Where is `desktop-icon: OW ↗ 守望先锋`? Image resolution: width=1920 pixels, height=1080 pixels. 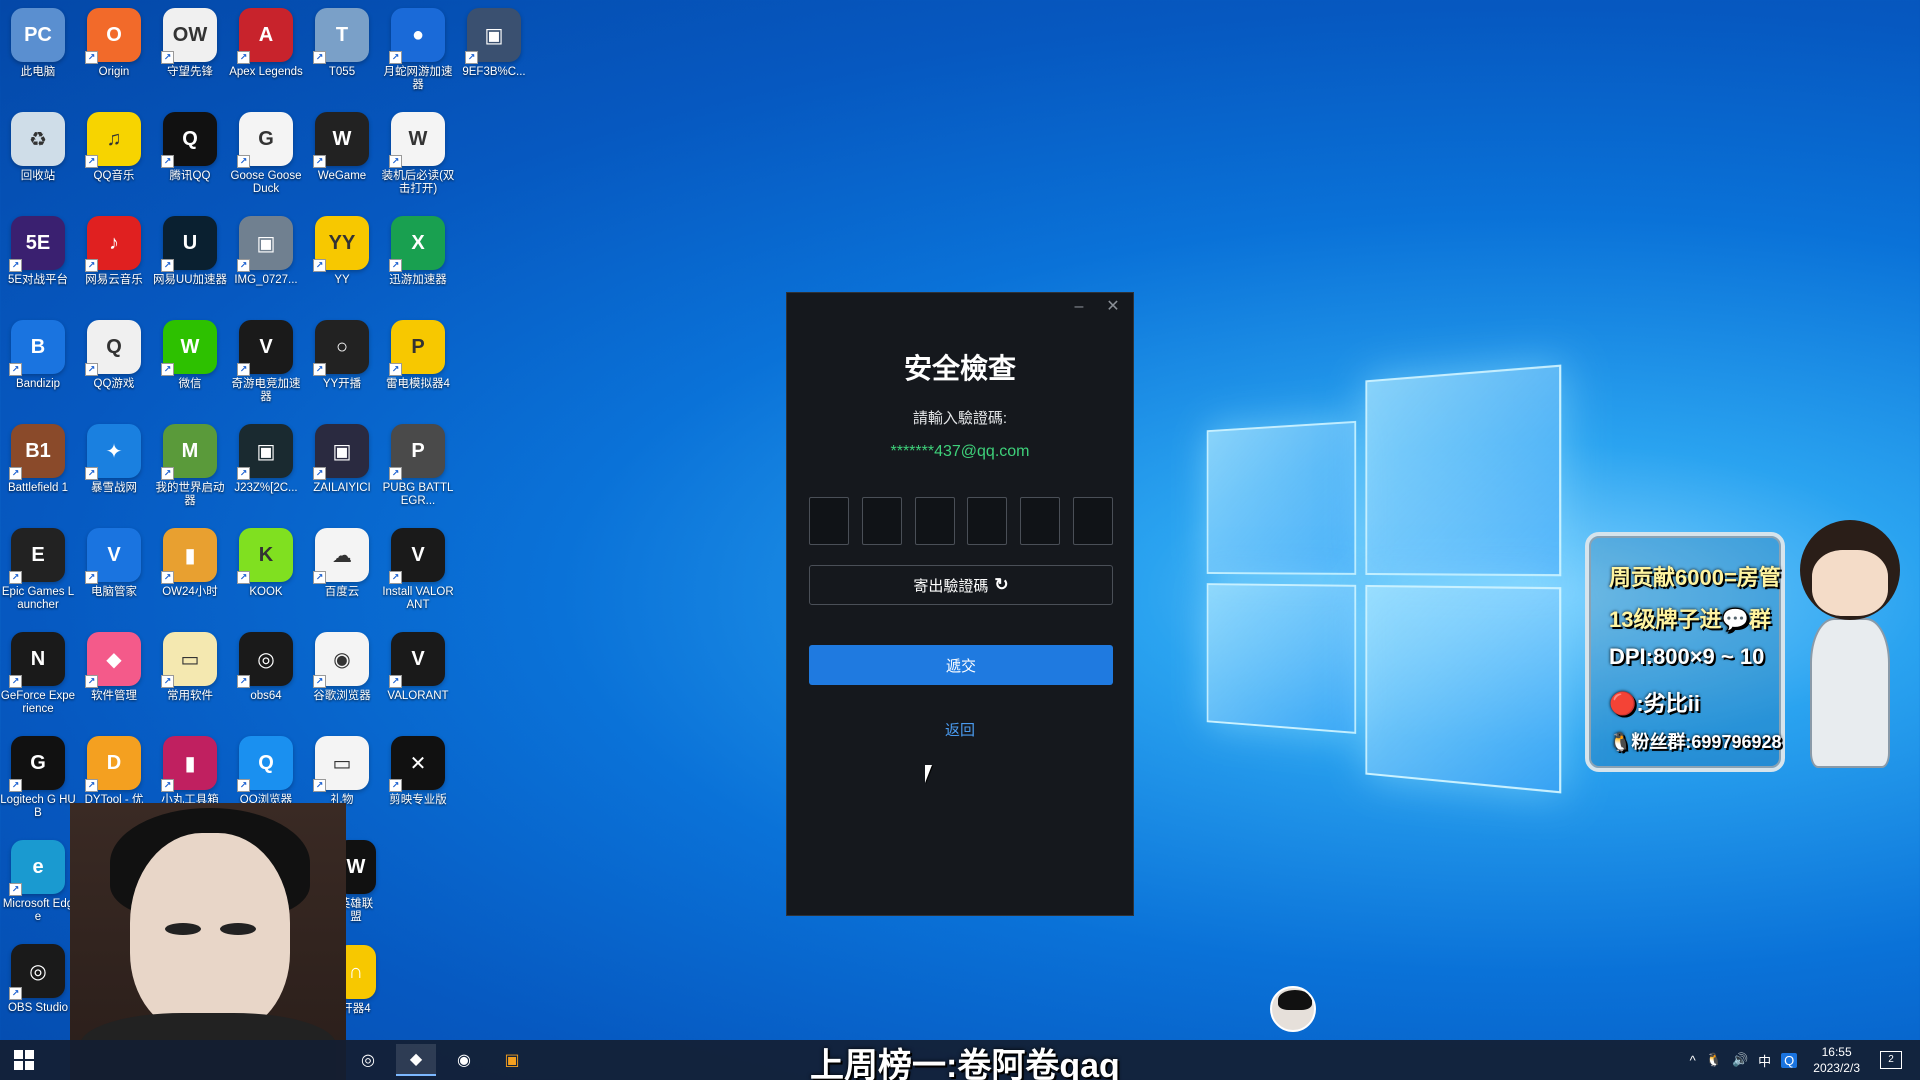
desktop-icon: OW ↗ 守望先锋 is located at coordinates (190, 60).